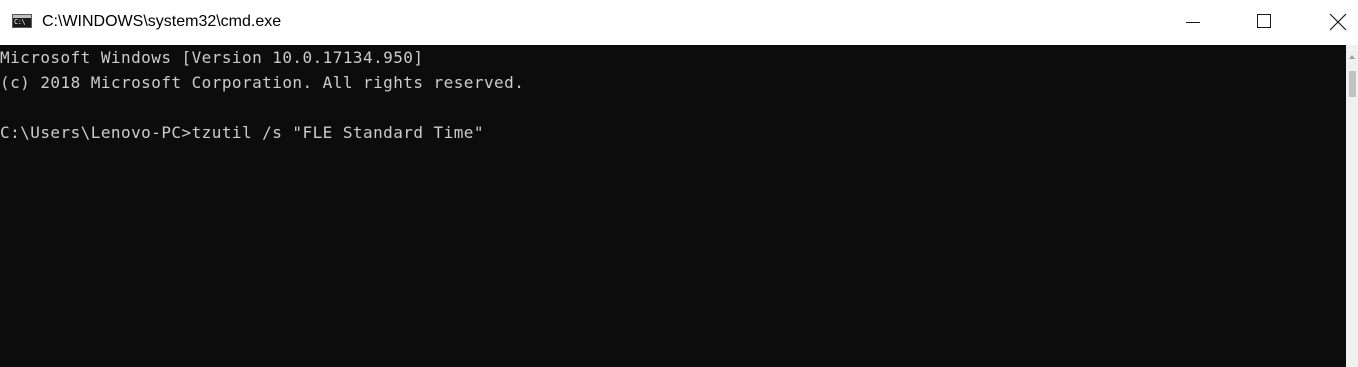 This screenshot has height=367, width=1358. Describe the element at coordinates (162, 21) in the screenshot. I see `window-title: C:\WINDOWS\system32\cmd.exe` at that location.